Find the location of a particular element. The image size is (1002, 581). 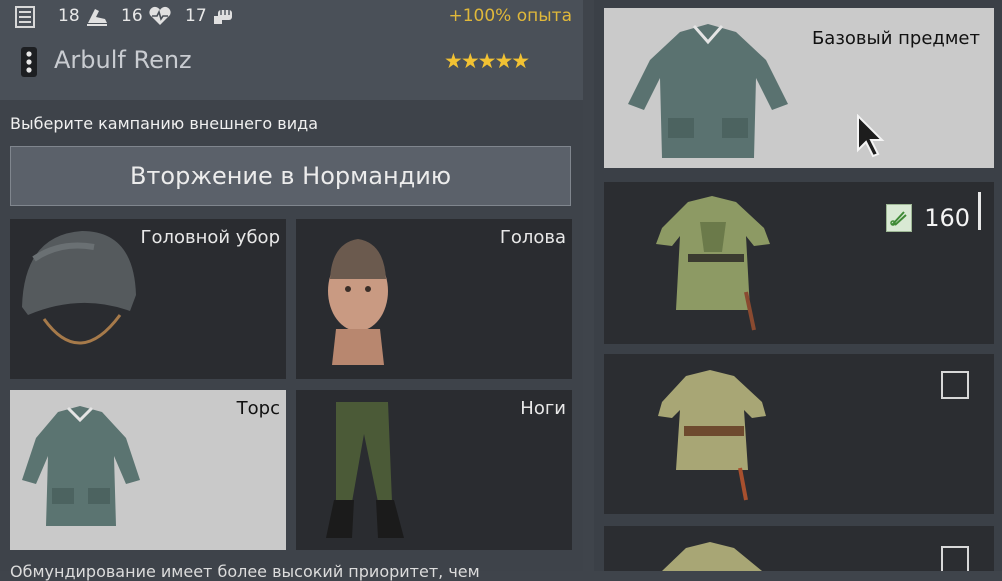

stat-value: 17 is located at coordinates (196, 16).